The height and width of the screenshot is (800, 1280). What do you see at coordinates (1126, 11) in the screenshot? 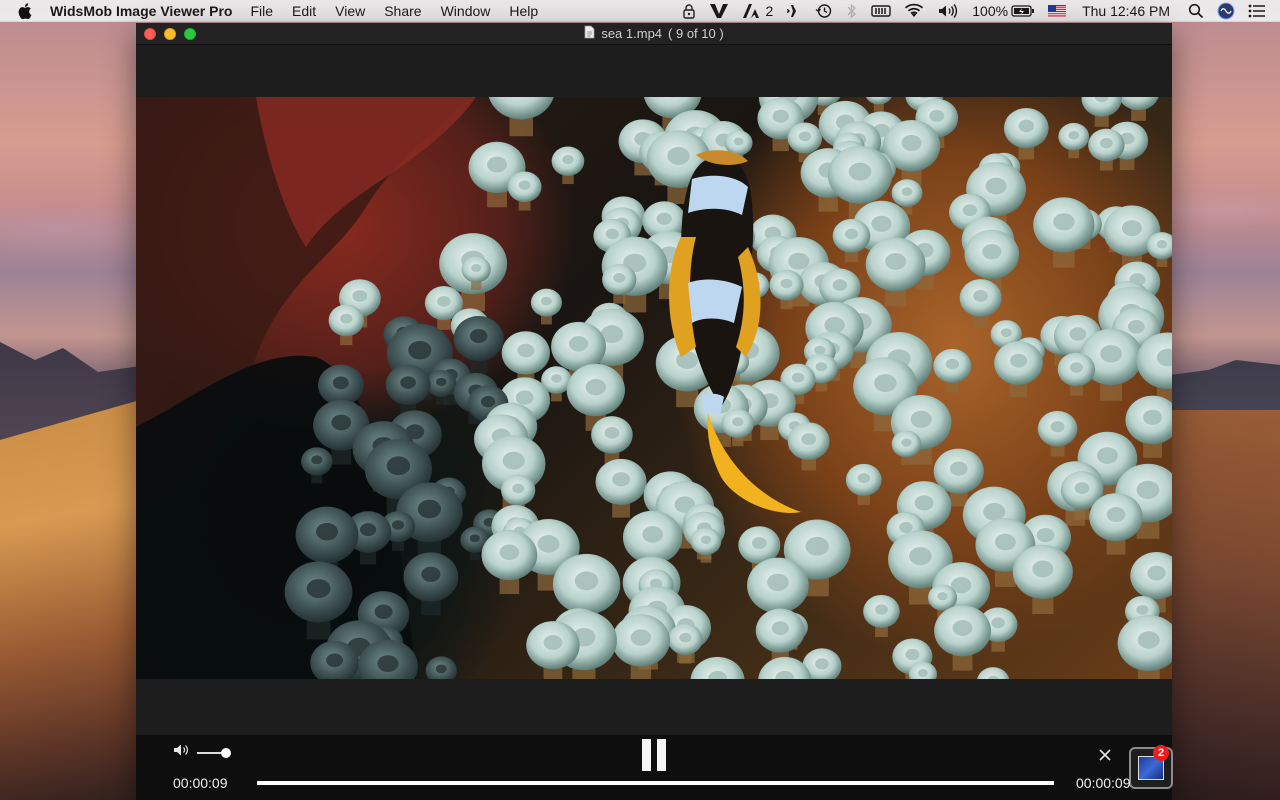
I see `menubar-clock: Thu 12:46 PM` at bounding box center [1126, 11].